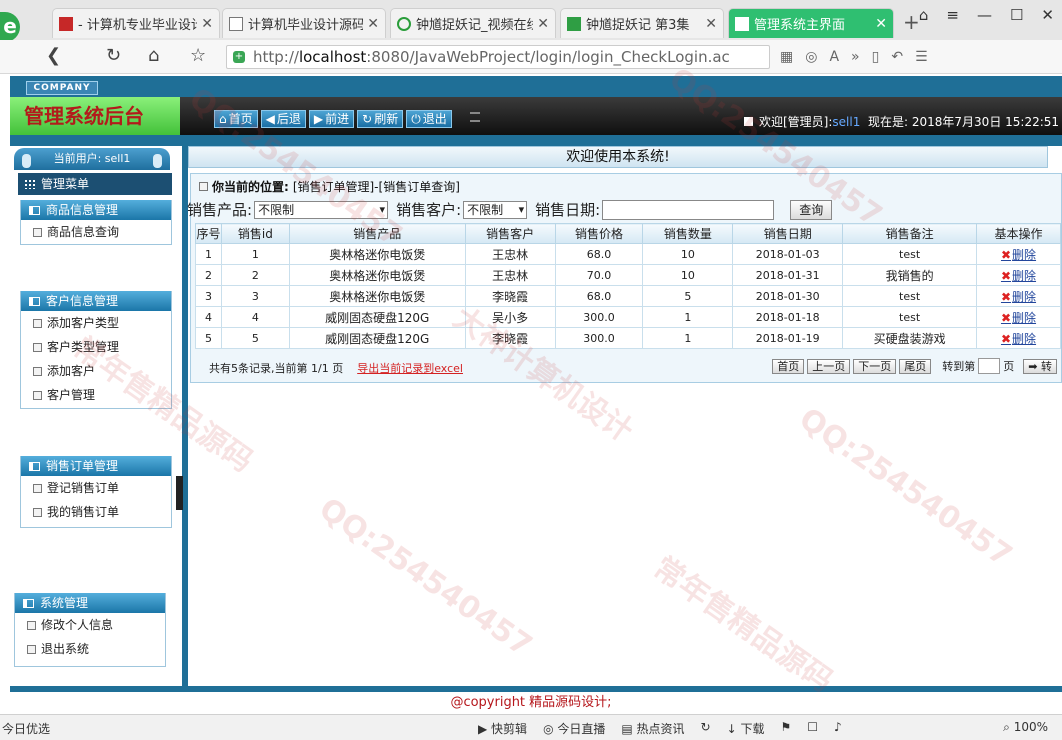 This screenshot has height=740, width=1062. Describe the element at coordinates (96, 488) in the screenshot. I see `menu-item-register-order: 登记销售订单` at that location.